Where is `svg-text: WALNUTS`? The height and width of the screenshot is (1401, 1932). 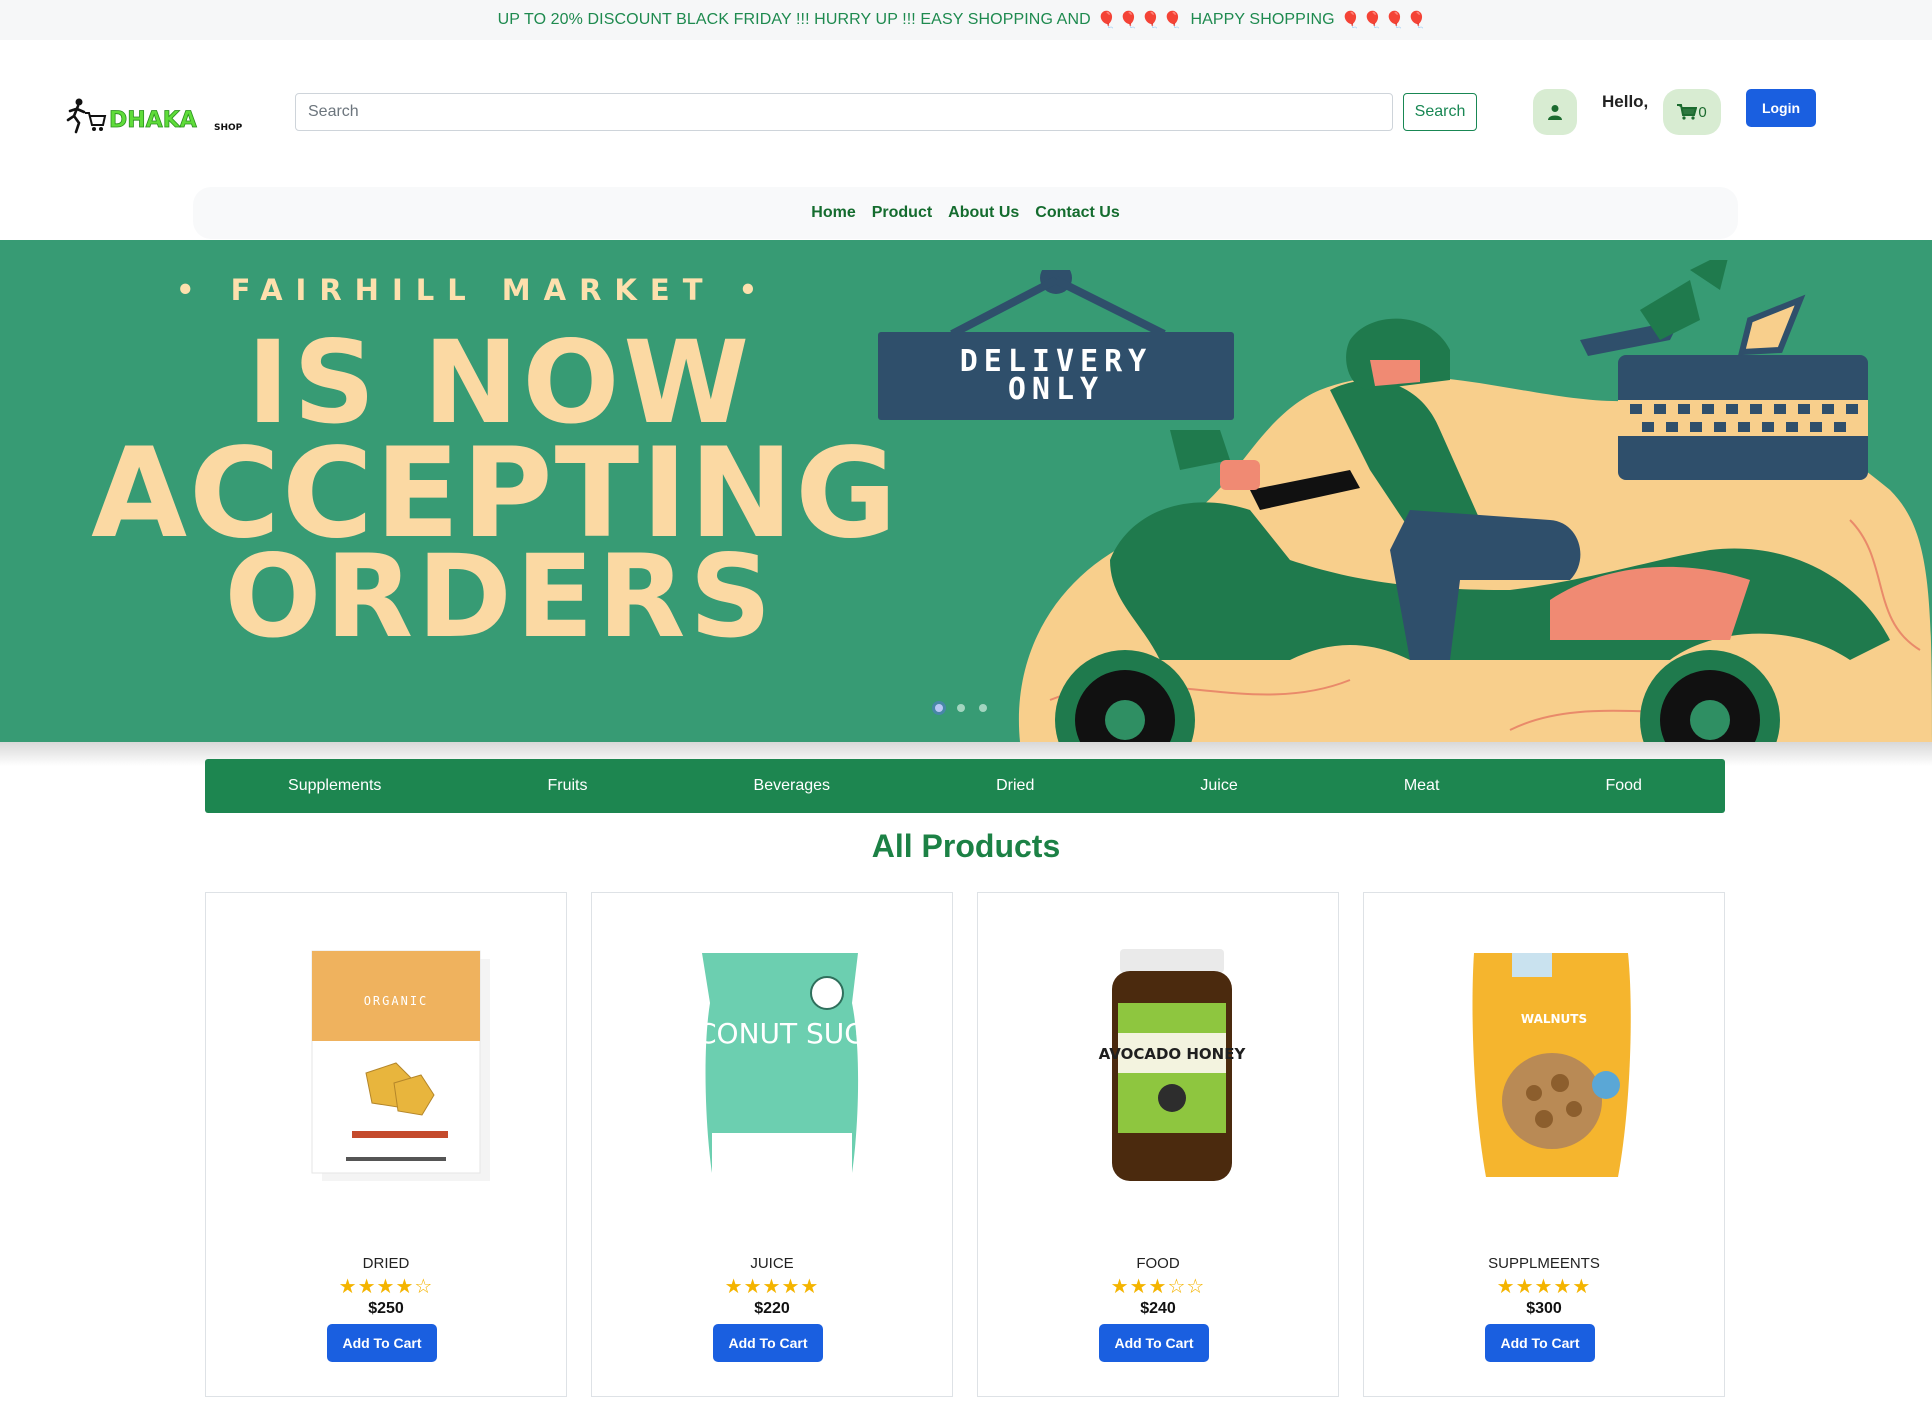 svg-text: WALNUTS is located at coordinates (1554, 1019).